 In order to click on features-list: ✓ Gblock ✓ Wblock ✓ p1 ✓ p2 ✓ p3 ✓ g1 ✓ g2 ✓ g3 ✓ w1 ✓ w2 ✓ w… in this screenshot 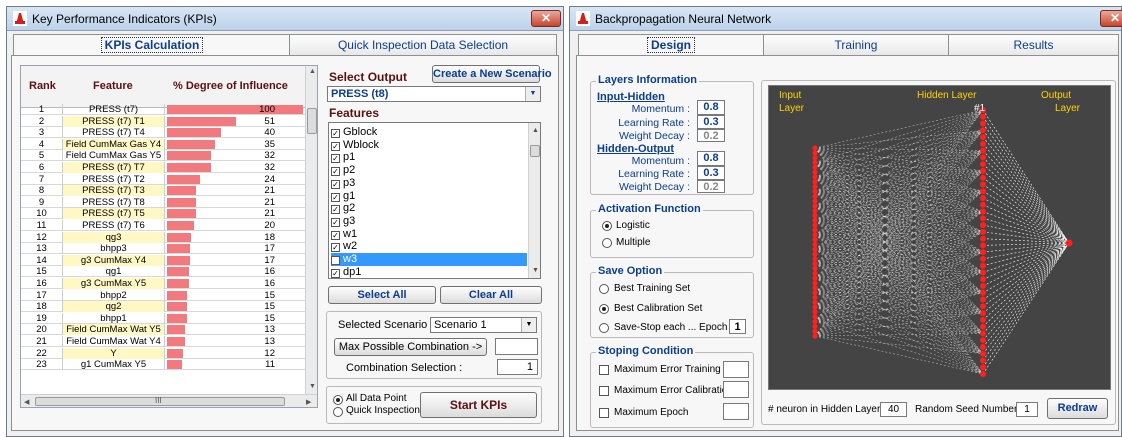, I will do `click(434, 200)`.